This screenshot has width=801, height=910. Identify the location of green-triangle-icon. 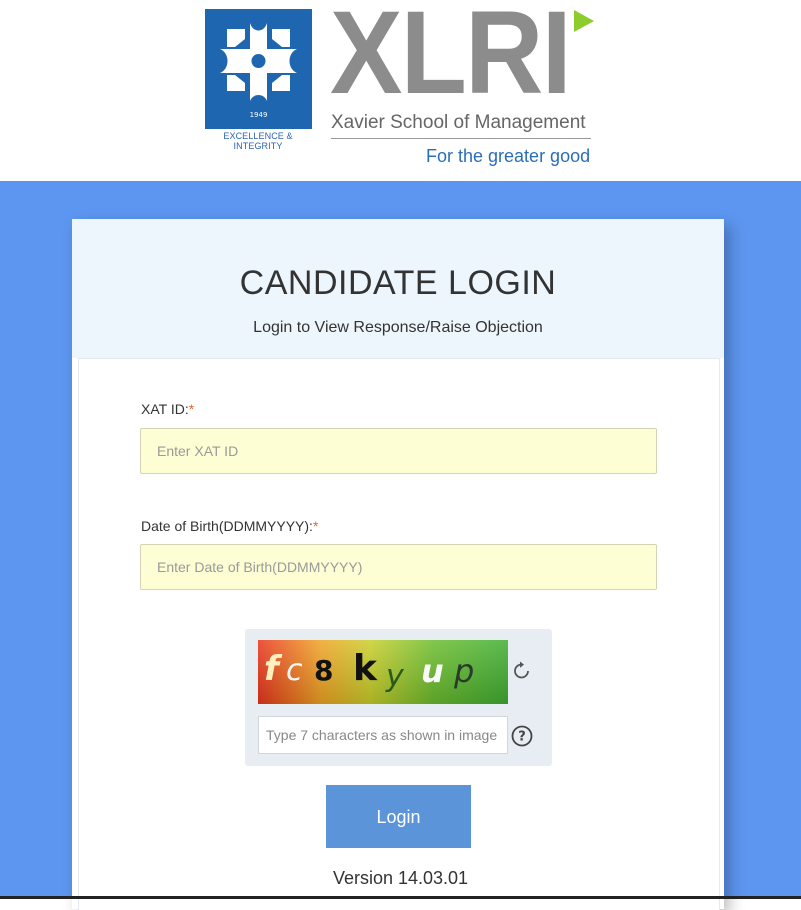
(584, 21).